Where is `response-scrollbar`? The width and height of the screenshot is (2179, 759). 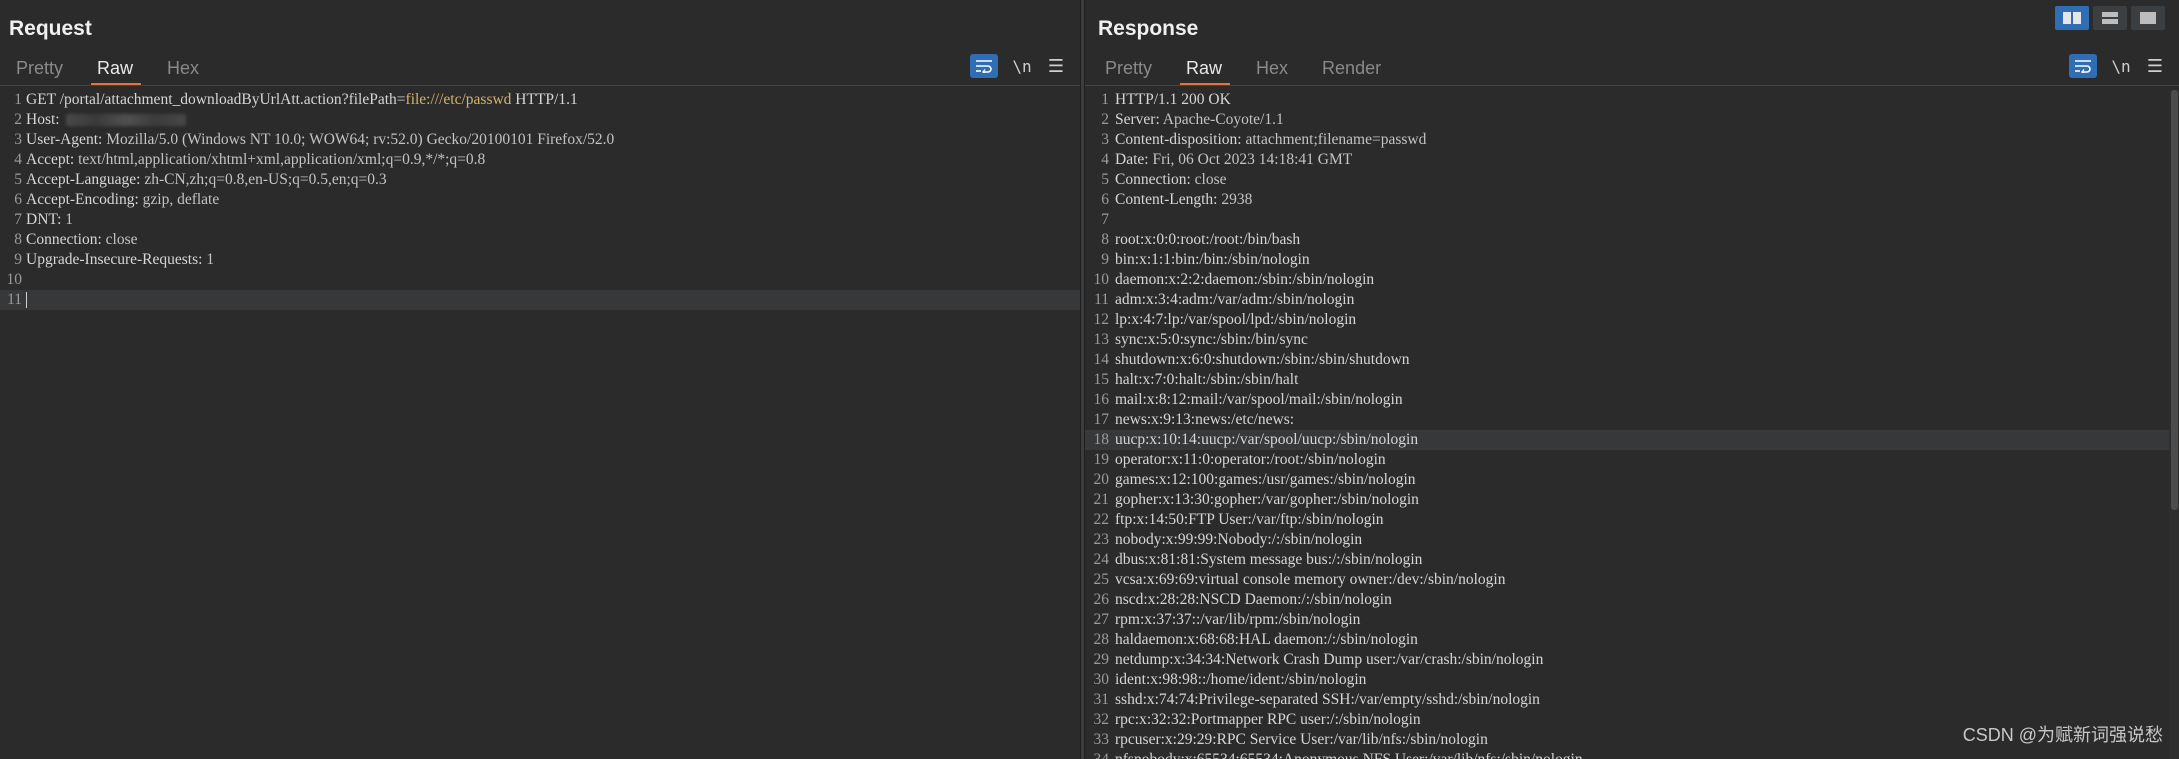 response-scrollbar is located at coordinates (2174, 424).